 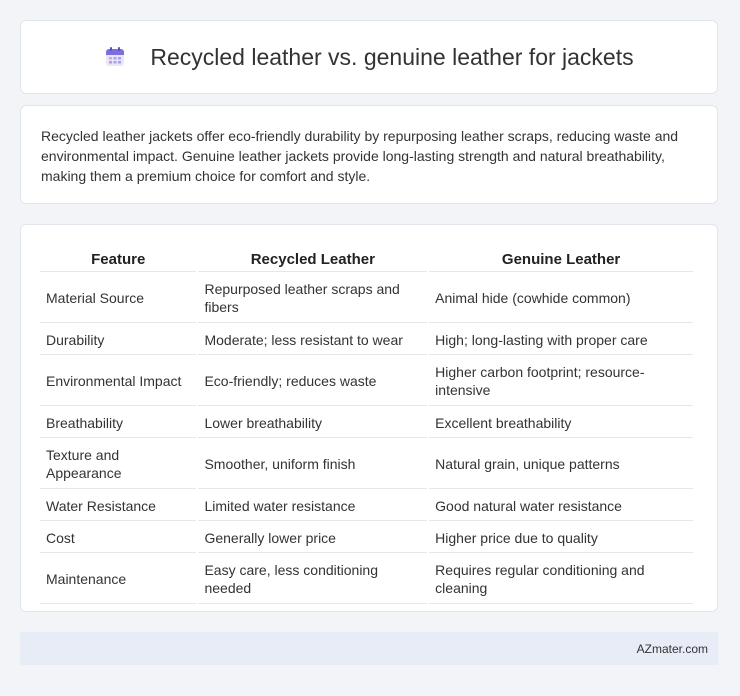 I want to click on header-feature: Feature, so click(x=118, y=258).